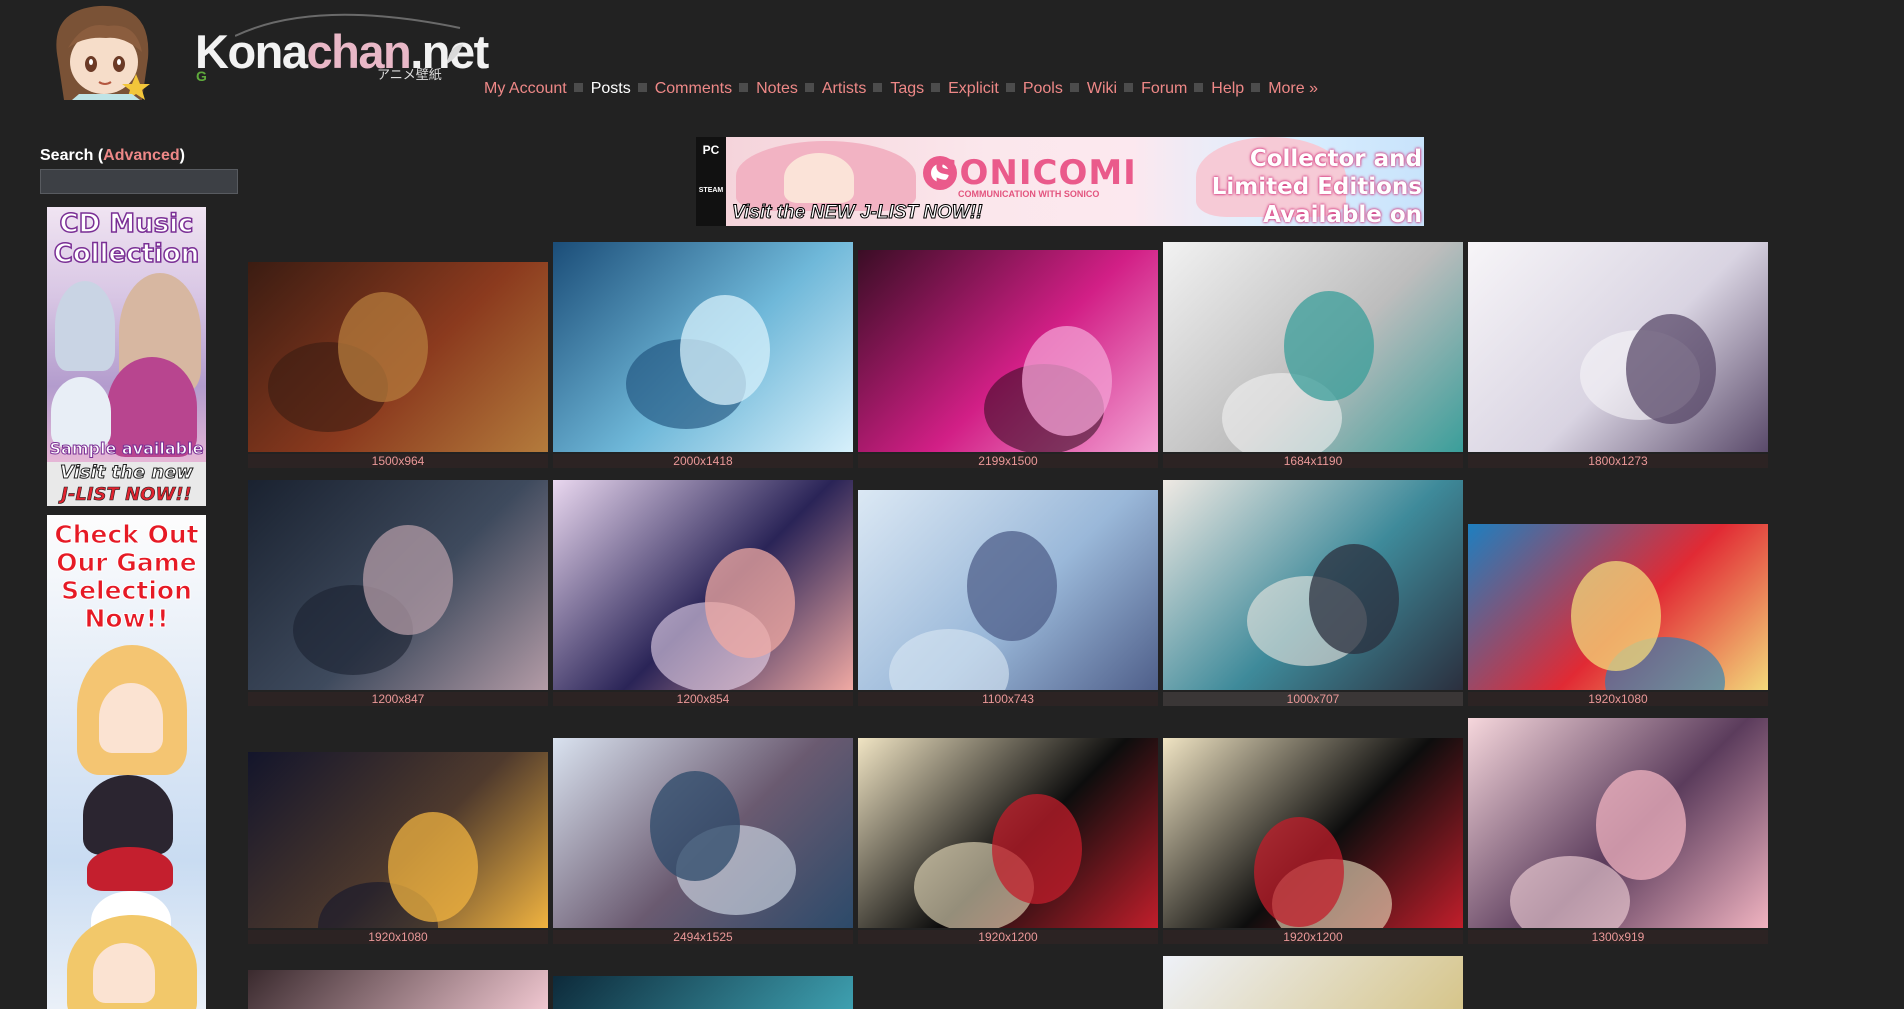 Image resolution: width=1904 pixels, height=1009 pixels. What do you see at coordinates (127, 590) in the screenshot?
I see `game-ad-line3: Selection` at bounding box center [127, 590].